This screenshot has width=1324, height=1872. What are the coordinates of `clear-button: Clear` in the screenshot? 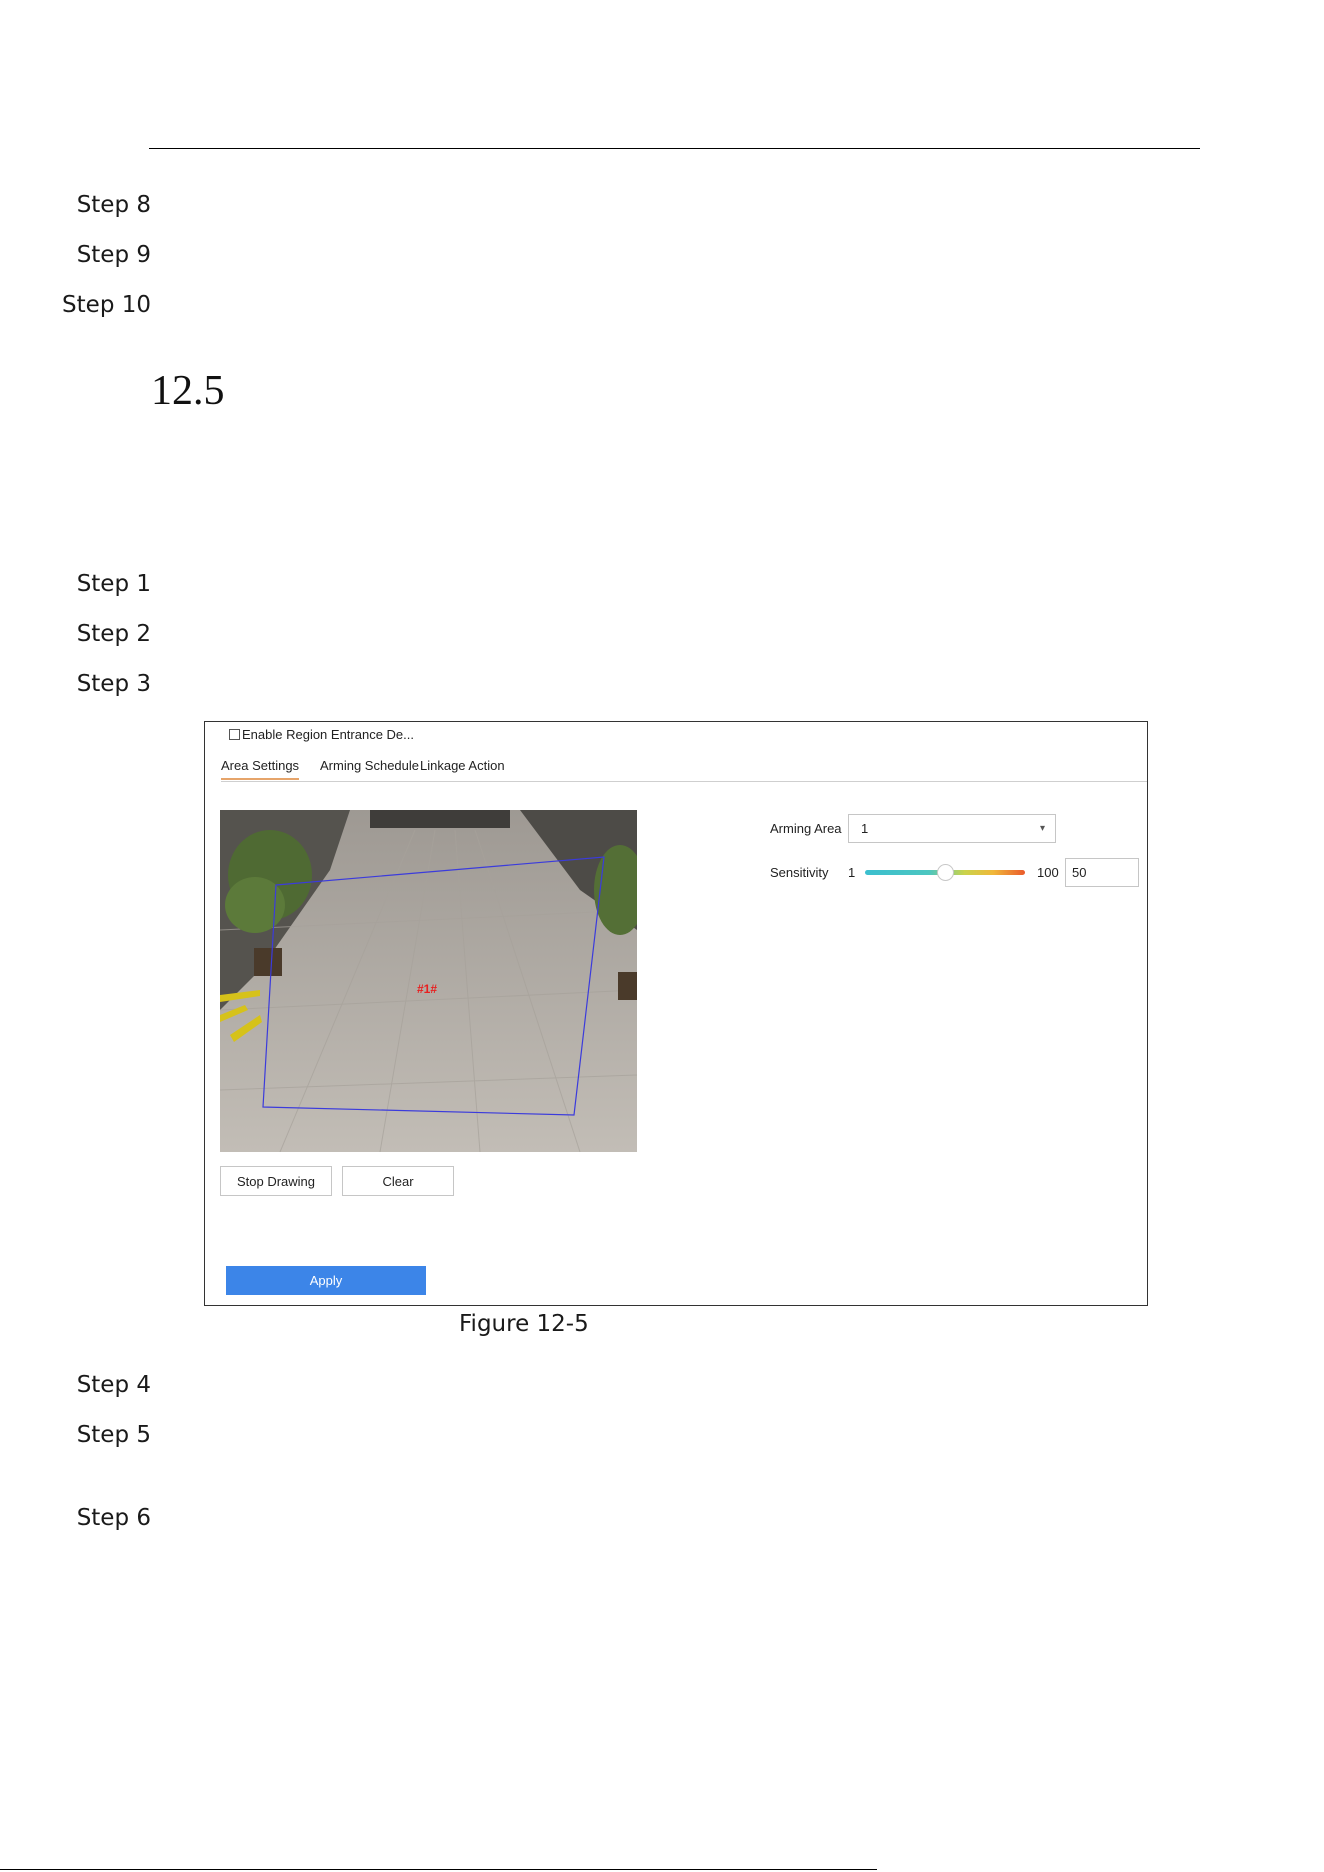 It's located at (398, 1181).